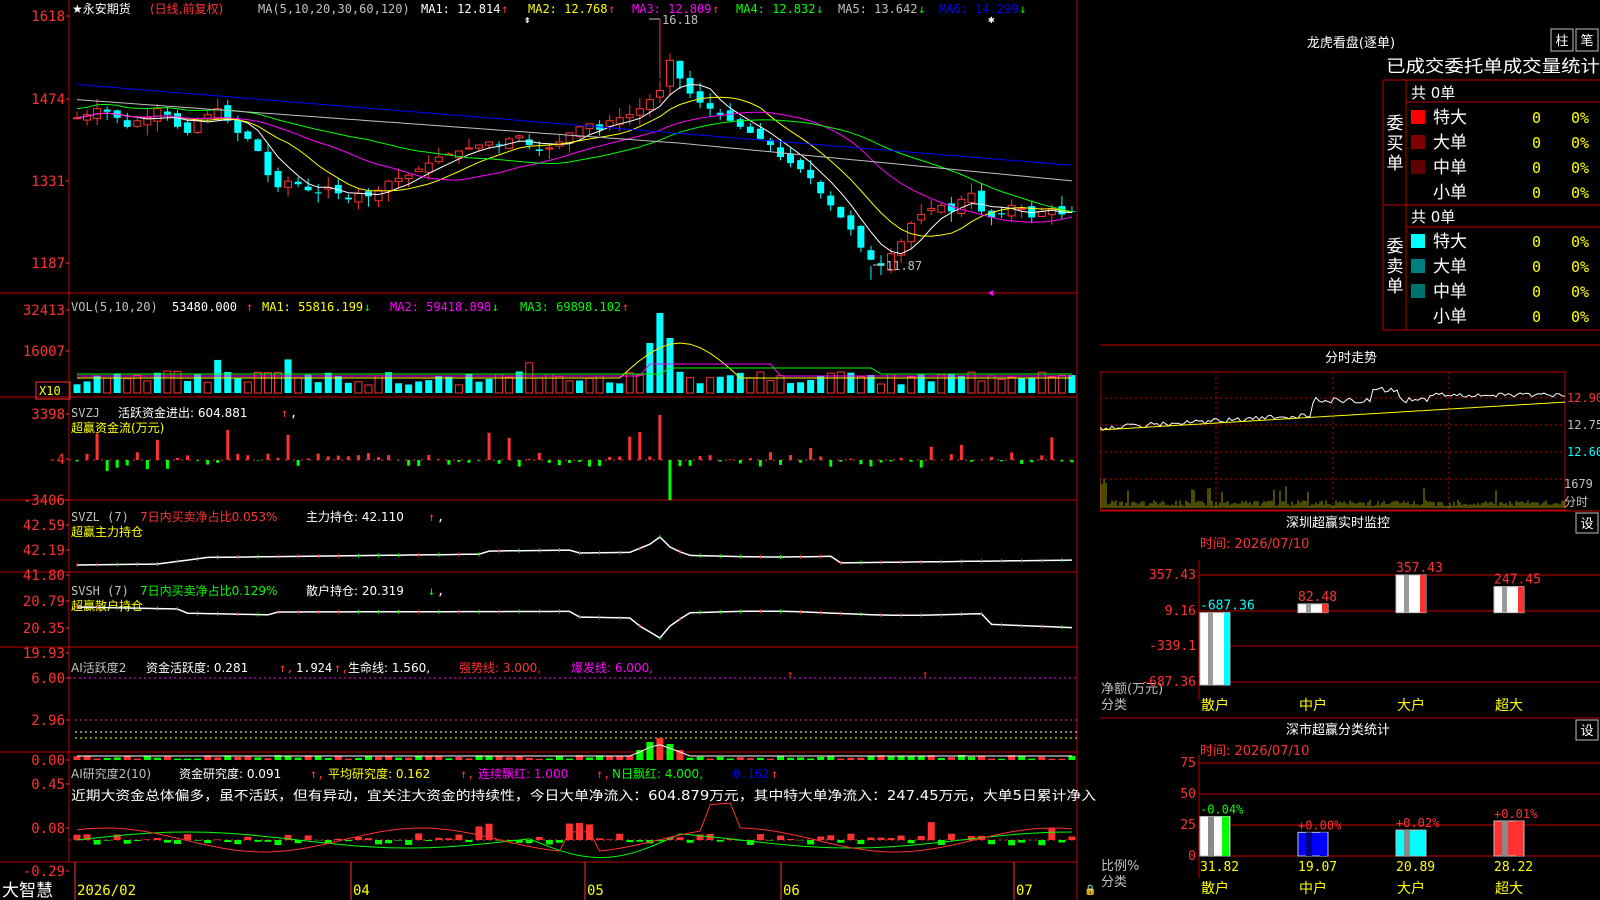 The width and height of the screenshot is (1600, 900). Describe the element at coordinates (574, 169) in the screenshot. I see `moving-average-lines` at that location.